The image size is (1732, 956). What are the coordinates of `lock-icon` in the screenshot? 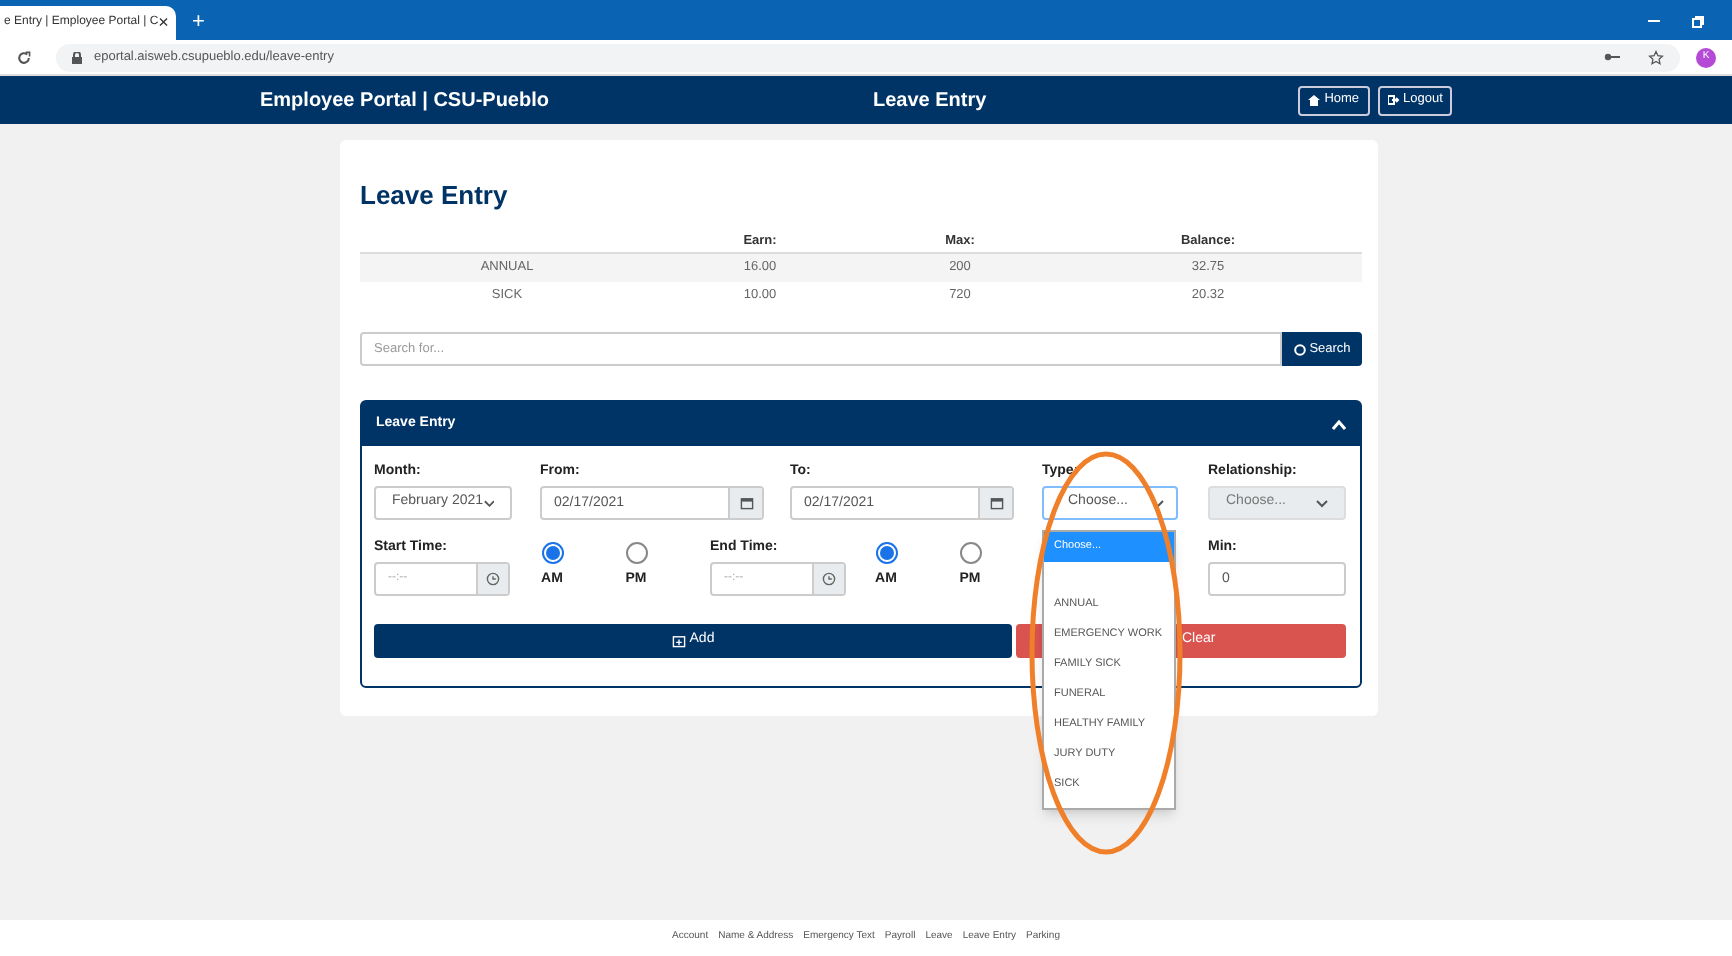 It's located at (77, 57).